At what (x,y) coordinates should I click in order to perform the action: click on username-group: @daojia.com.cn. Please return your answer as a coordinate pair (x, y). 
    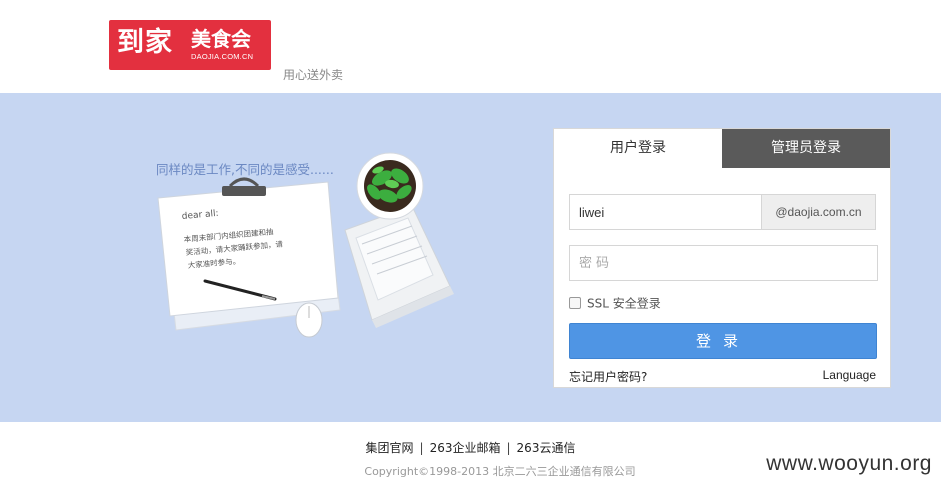
    Looking at the image, I should click on (722, 212).